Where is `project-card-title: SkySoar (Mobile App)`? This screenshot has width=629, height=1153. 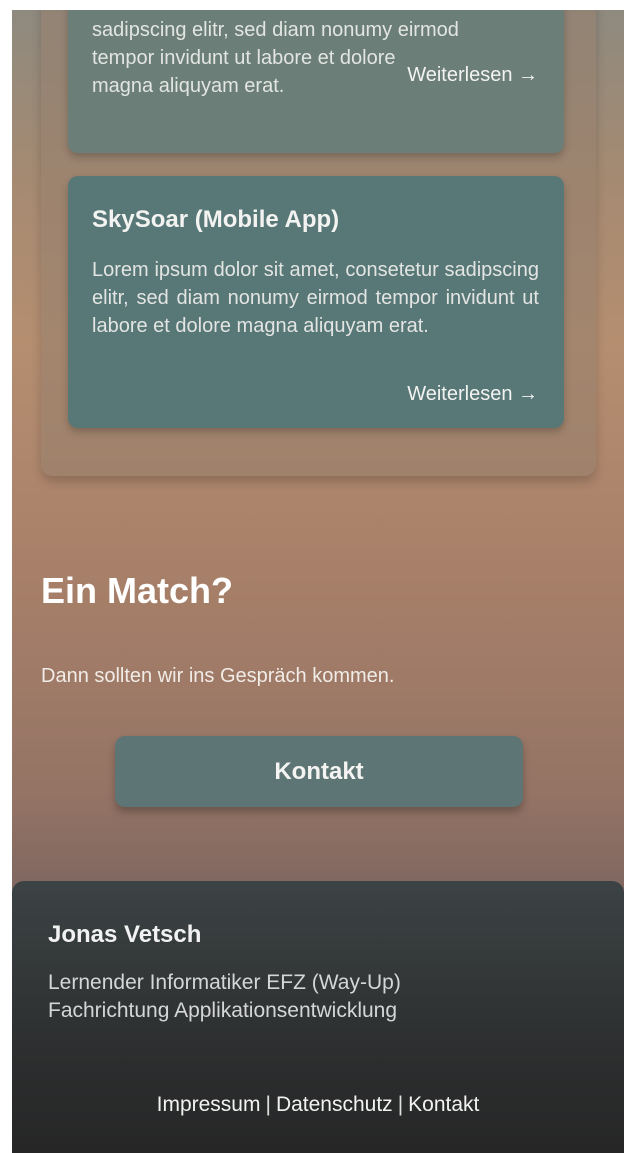
project-card-title: SkySoar (Mobile App) is located at coordinates (216, 219).